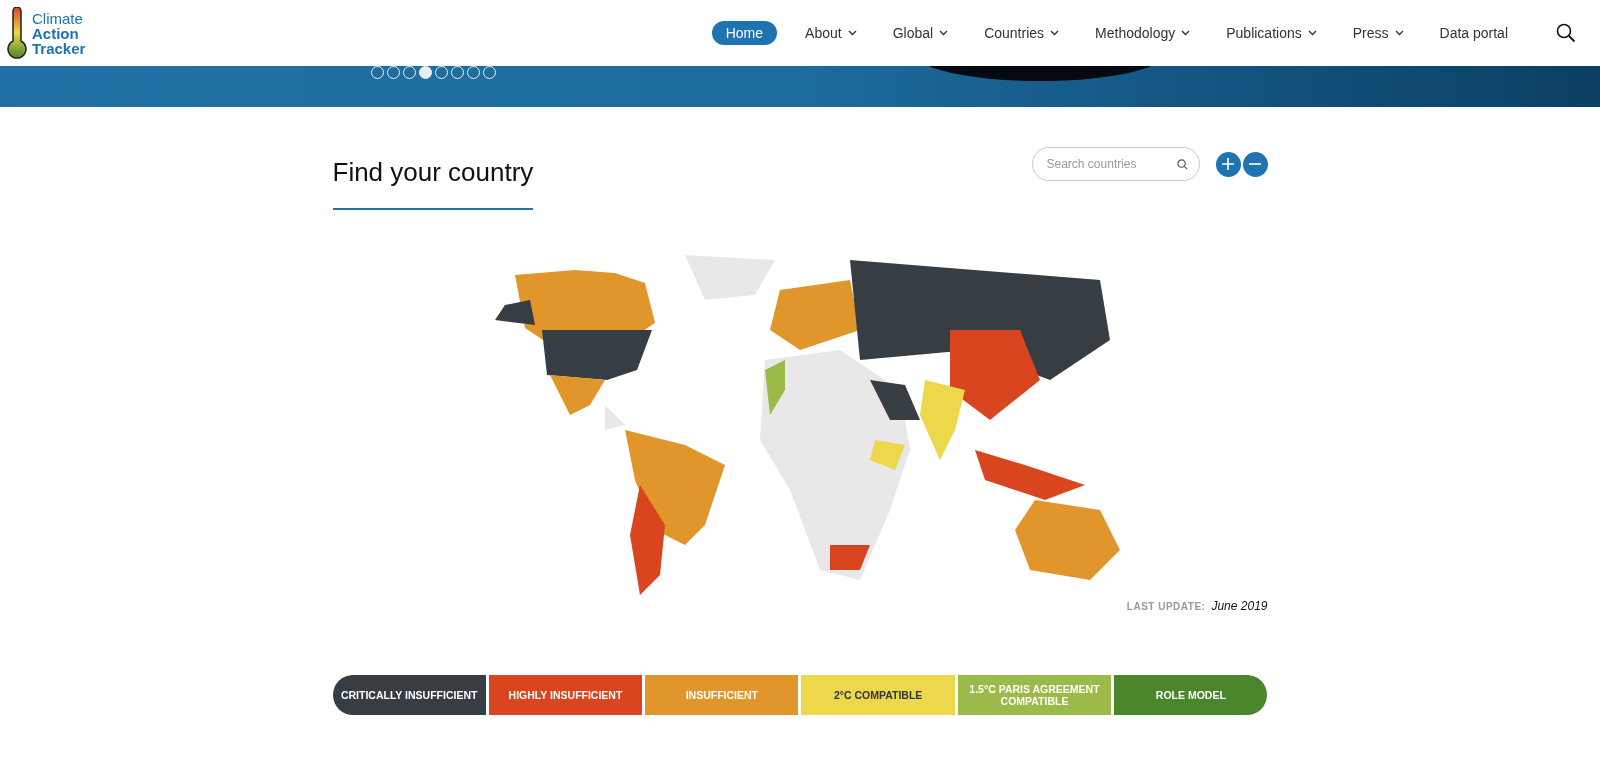  What do you see at coordinates (1255, 164) in the screenshot?
I see `zoom-out-button` at bounding box center [1255, 164].